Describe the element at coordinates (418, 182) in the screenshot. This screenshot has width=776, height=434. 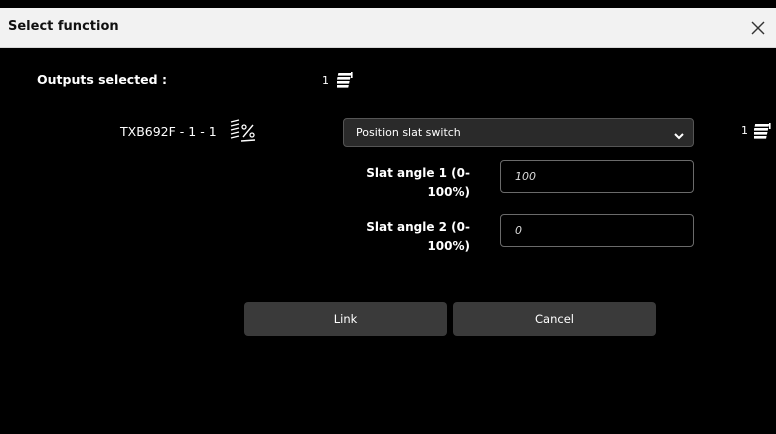
I see `slat-angle-1-label: Slat angle 1 (0- 100%)` at that location.